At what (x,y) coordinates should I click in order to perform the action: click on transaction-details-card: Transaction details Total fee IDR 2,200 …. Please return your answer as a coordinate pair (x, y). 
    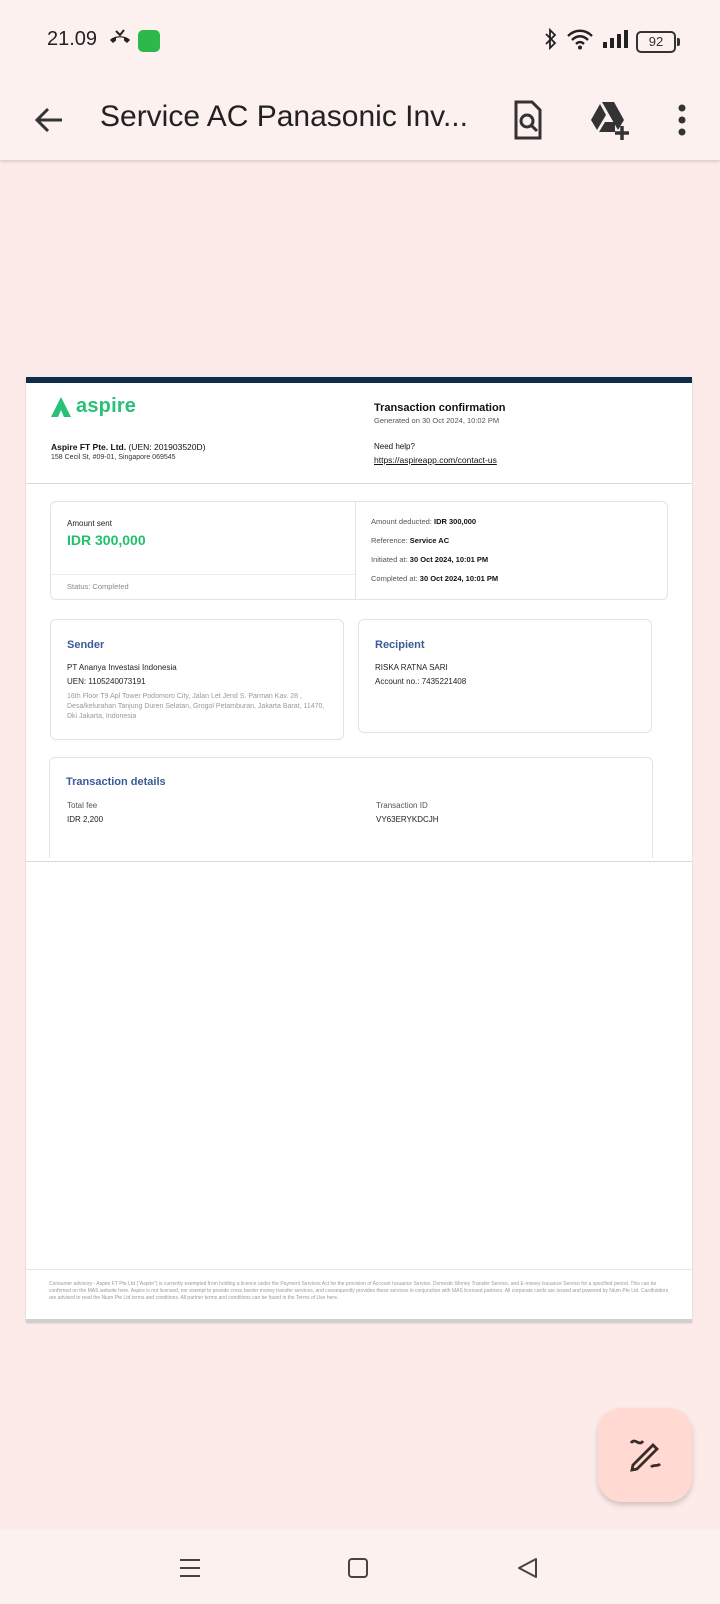
    Looking at the image, I should click on (351, 807).